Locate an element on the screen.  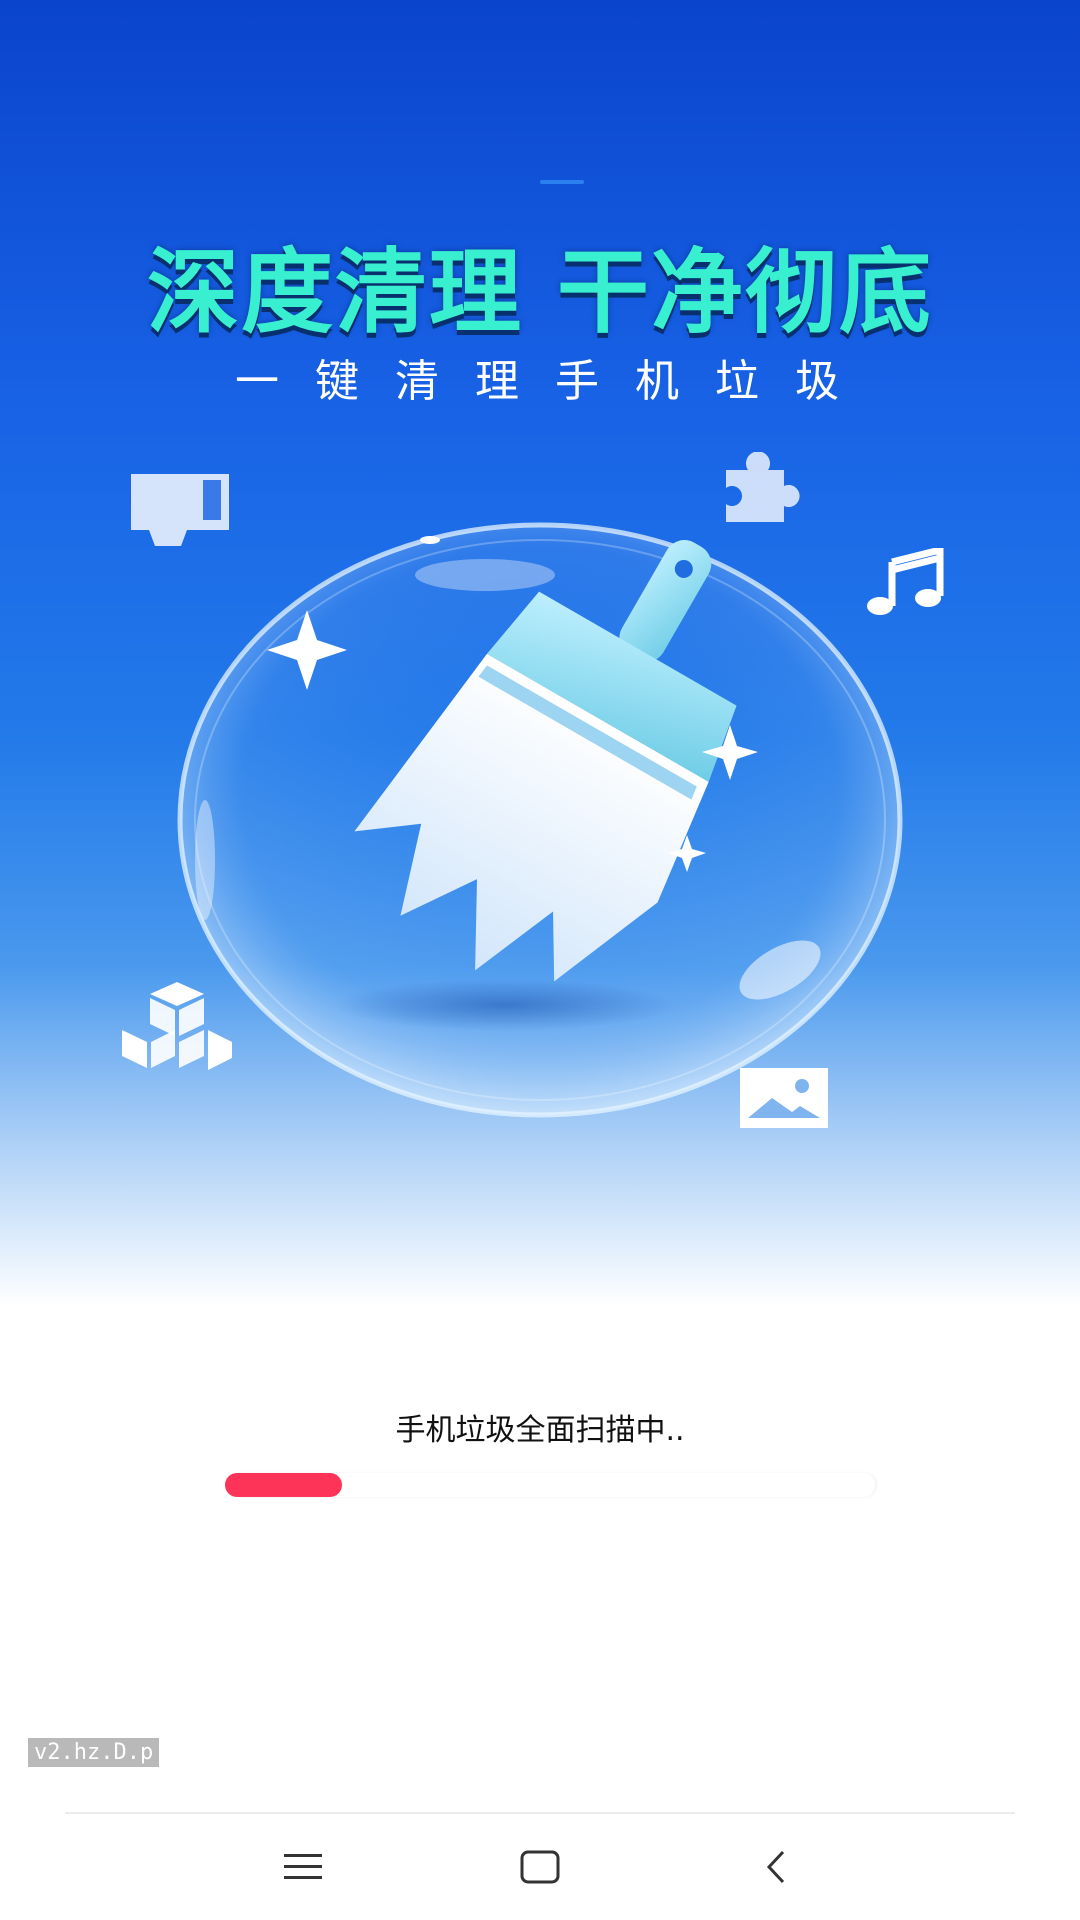
home-icon is located at coordinates (540, 1867).